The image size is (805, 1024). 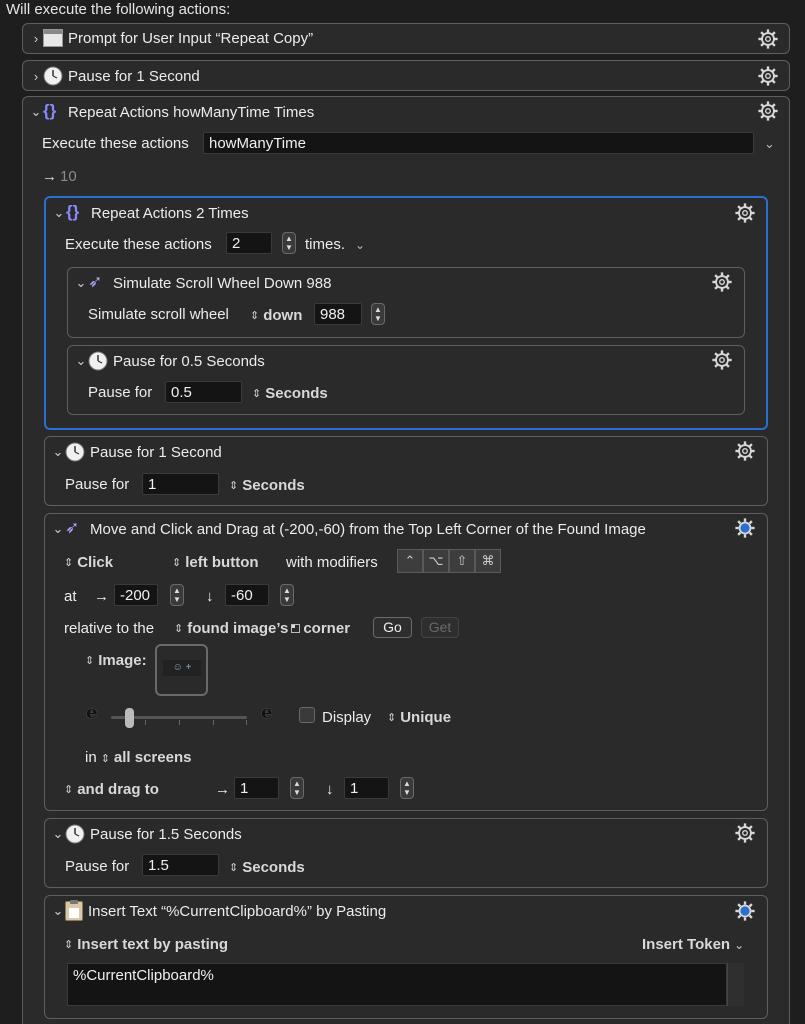 I want to click on go-button: Go, so click(x=392, y=627).